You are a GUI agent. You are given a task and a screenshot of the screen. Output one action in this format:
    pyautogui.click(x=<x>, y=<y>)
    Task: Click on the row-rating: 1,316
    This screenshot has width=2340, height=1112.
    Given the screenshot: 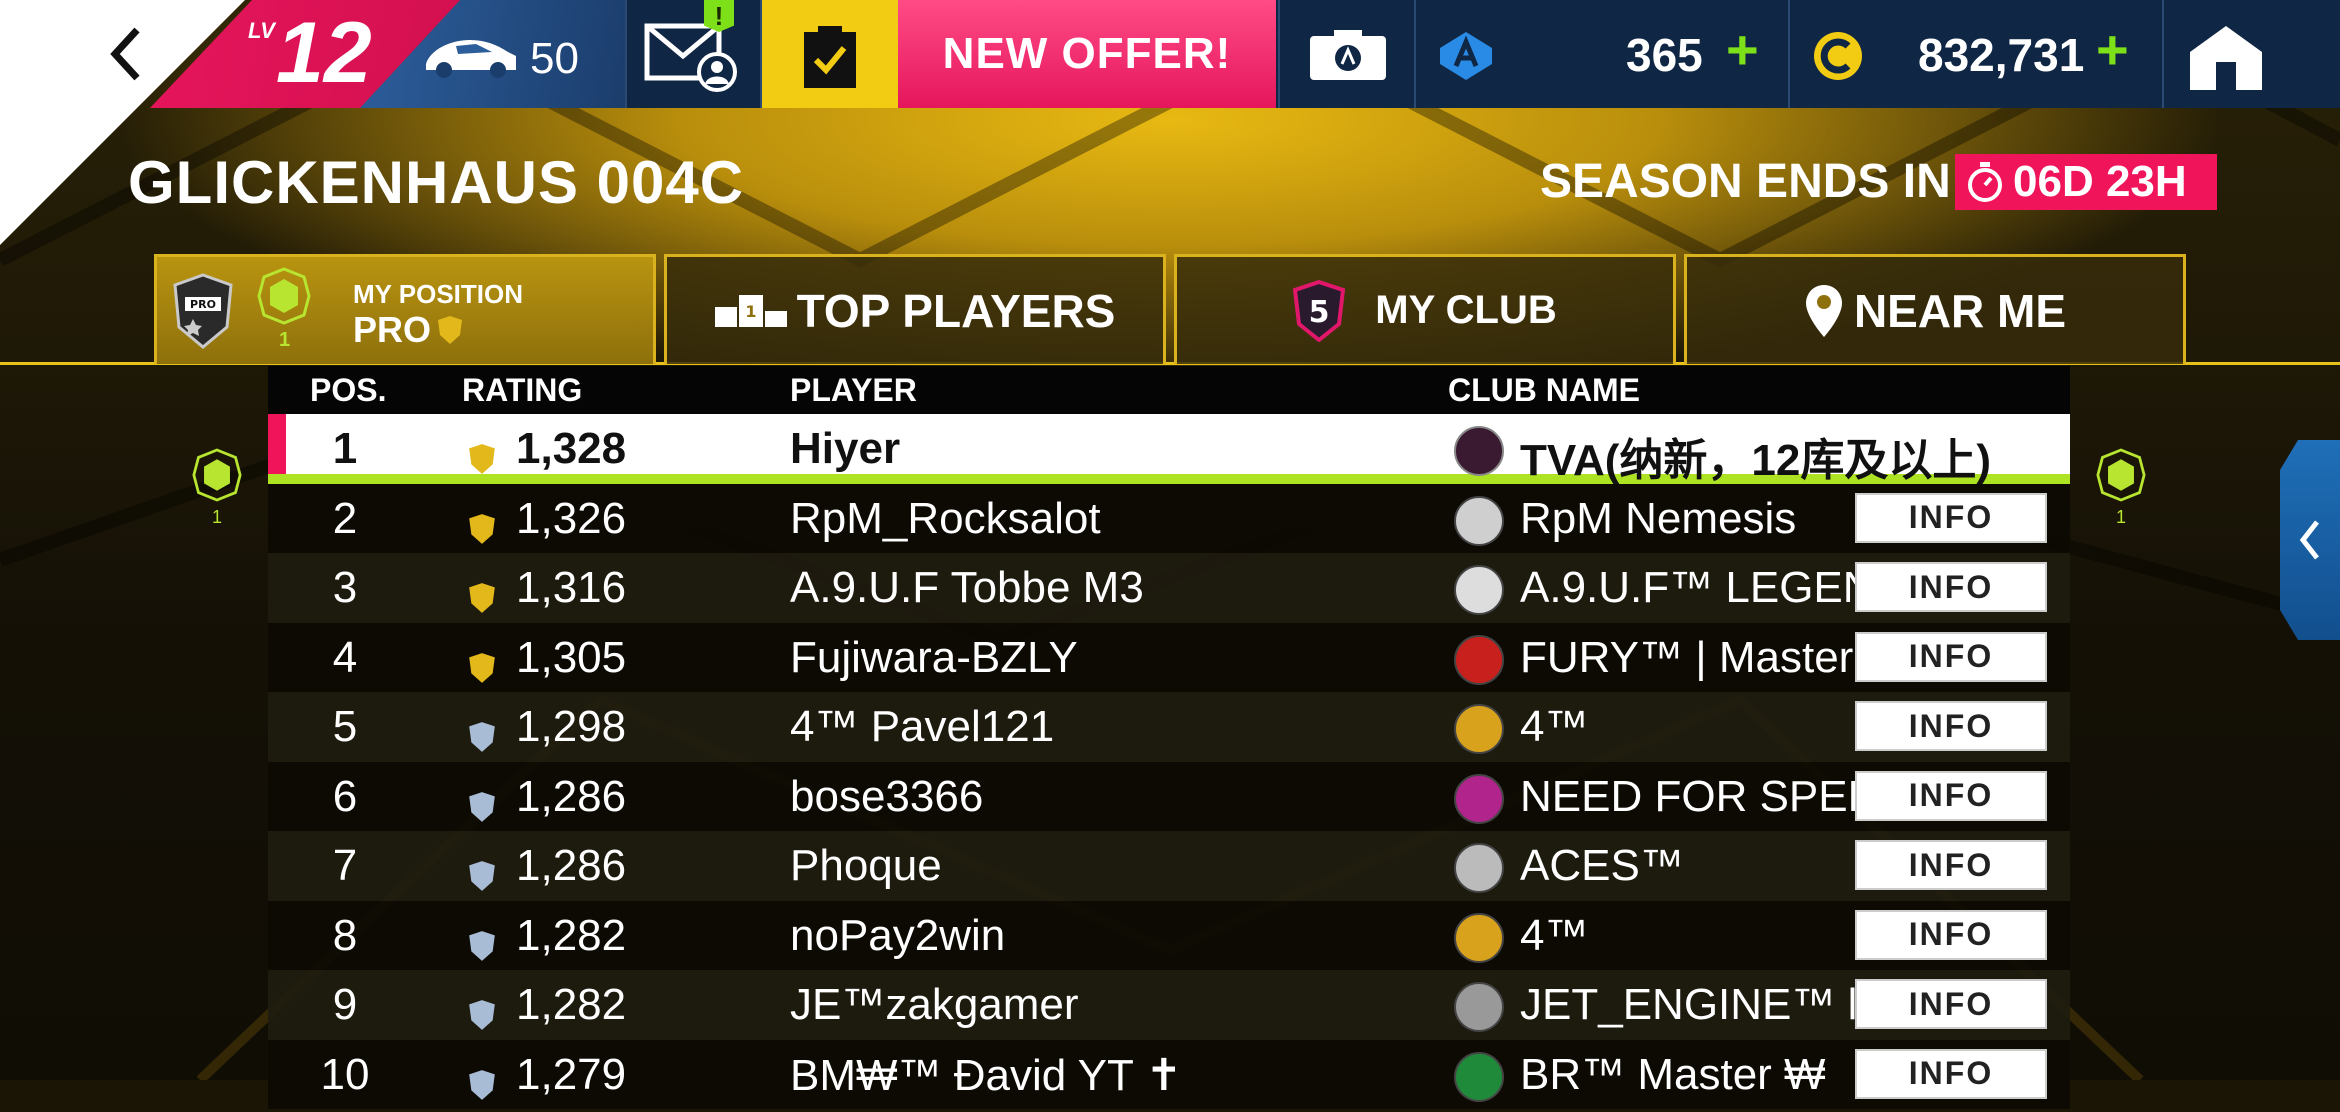 What is the action you would take?
    pyautogui.click(x=571, y=587)
    